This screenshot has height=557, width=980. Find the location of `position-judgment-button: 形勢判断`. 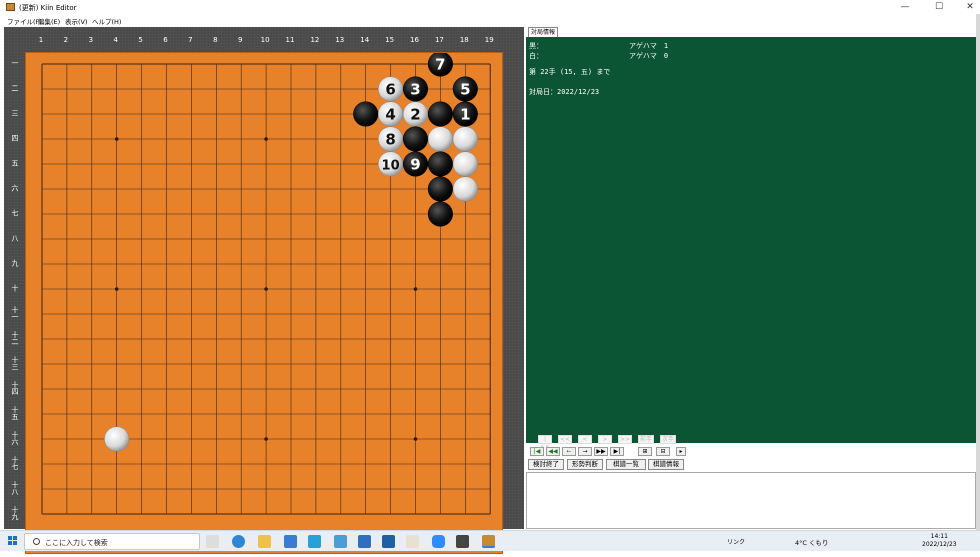

position-judgment-button: 形勢判断 is located at coordinates (585, 464).